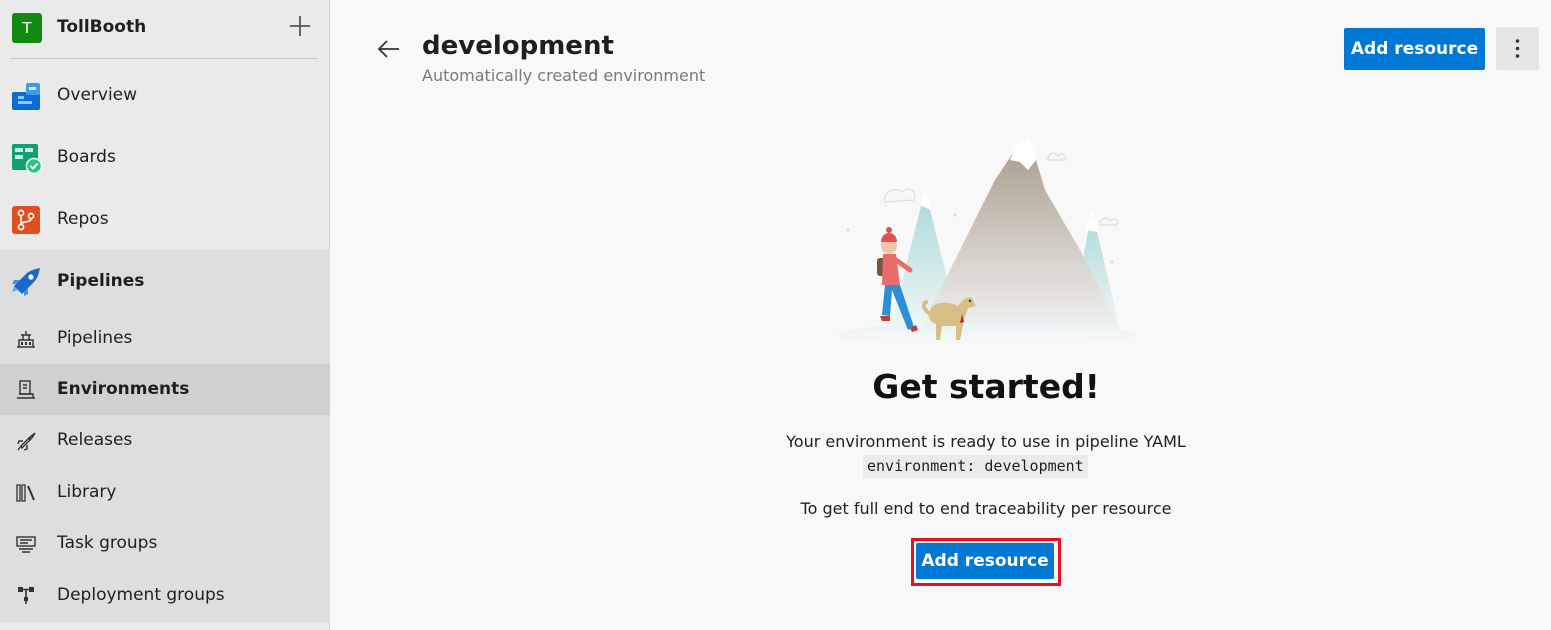 The height and width of the screenshot is (630, 1551). What do you see at coordinates (26, 493) in the screenshot?
I see `library-icon` at bounding box center [26, 493].